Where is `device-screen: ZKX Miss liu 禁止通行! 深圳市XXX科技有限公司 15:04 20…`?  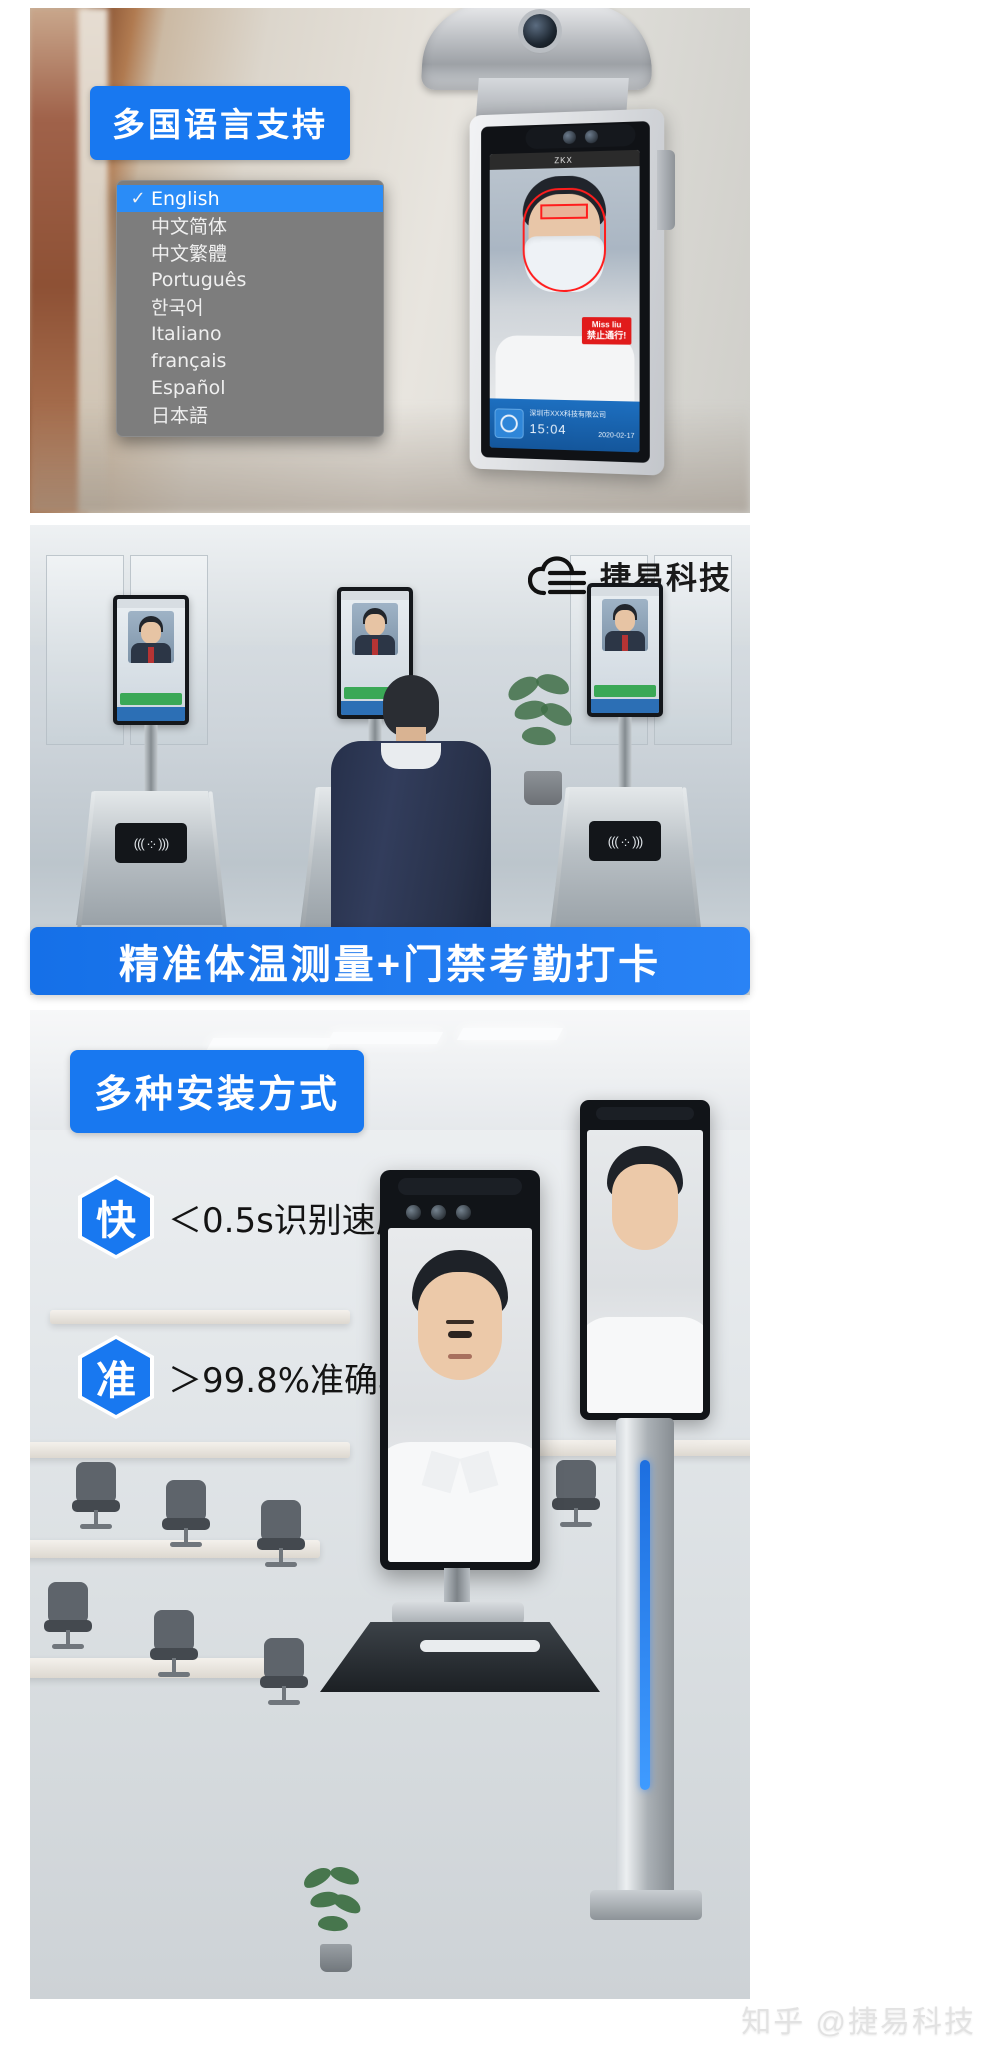
device-screen: ZKX Miss liu 禁止通行! 深圳市XXX科技有限公司 15:04 20… is located at coordinates (564, 301).